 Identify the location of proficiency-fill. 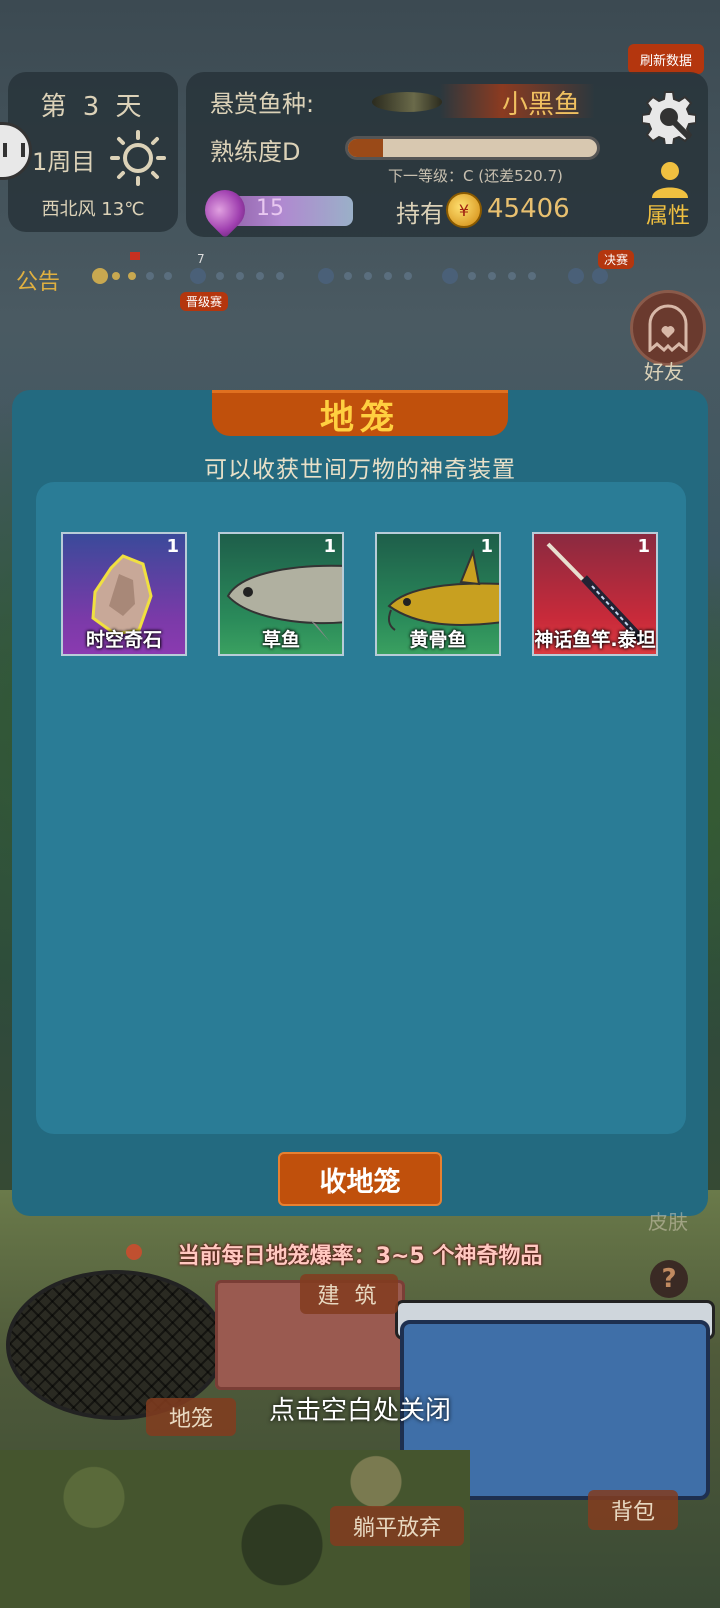
(365, 148).